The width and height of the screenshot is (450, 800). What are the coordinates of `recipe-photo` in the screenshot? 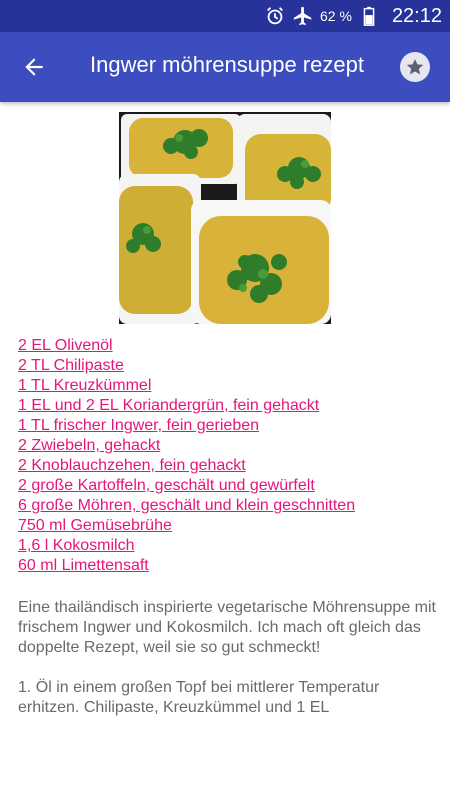 It's located at (225, 218).